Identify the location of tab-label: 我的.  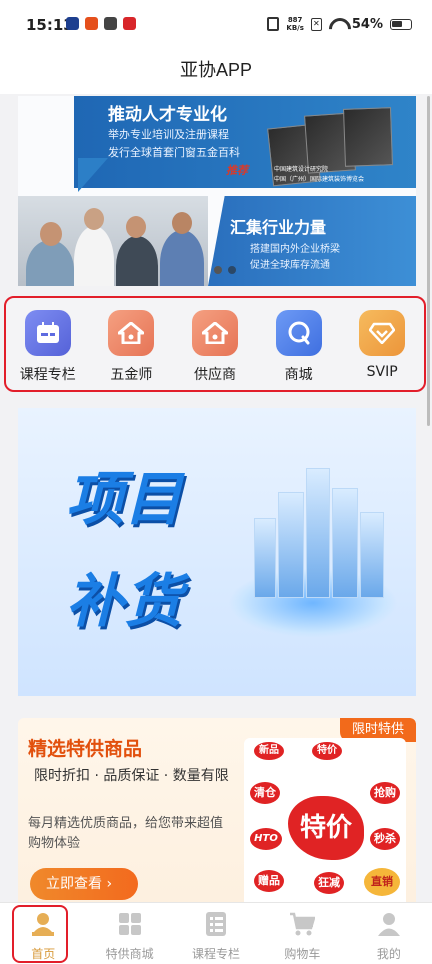
(388, 954).